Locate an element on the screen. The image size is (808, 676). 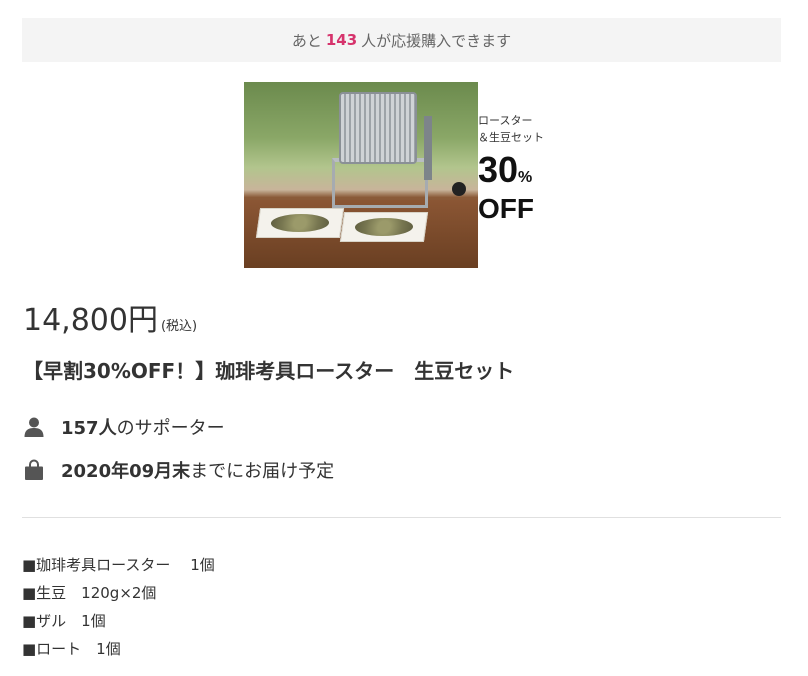
image-roaster-crank is located at coordinates (428, 148).